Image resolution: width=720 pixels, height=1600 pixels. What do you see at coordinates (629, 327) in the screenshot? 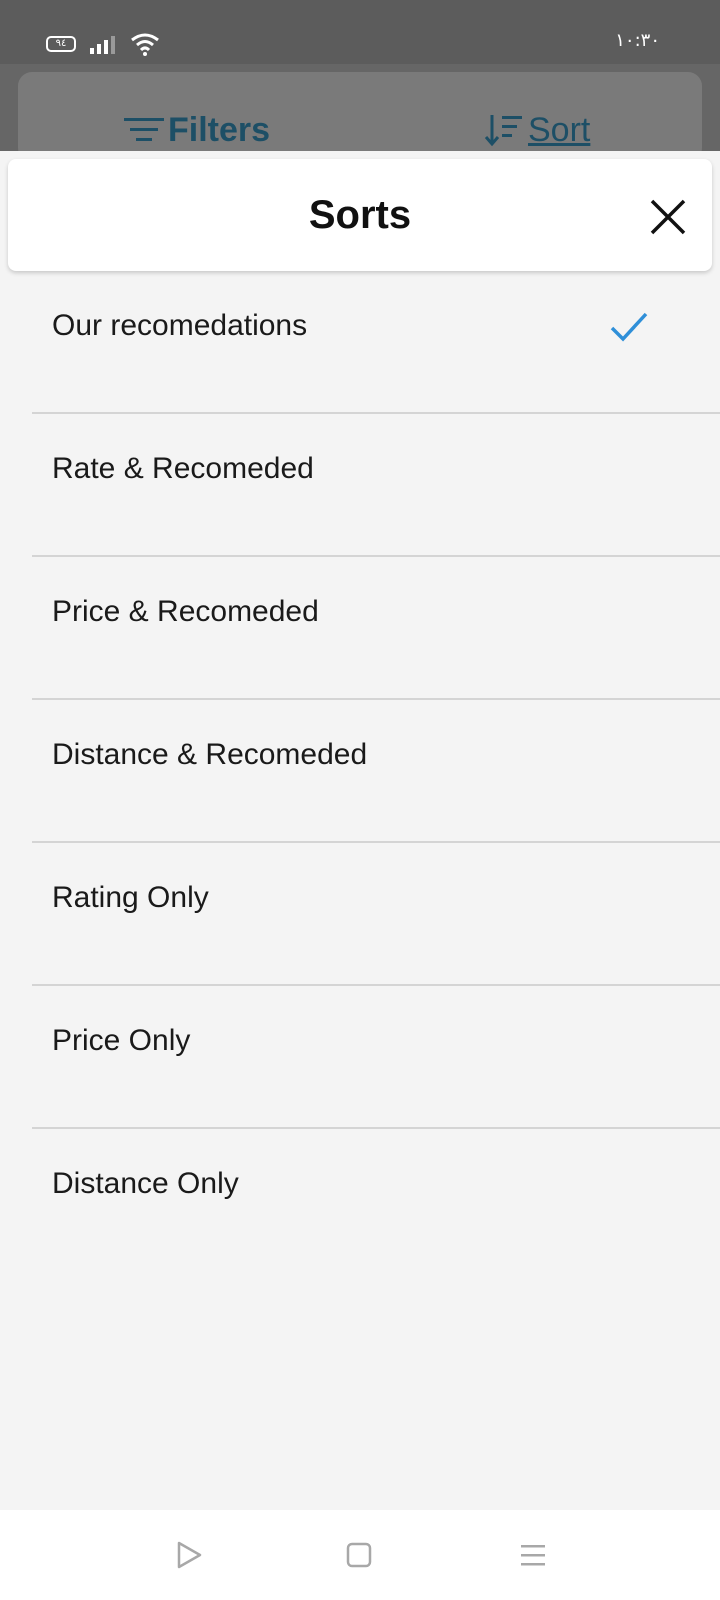
I see `checkmark-icon` at bounding box center [629, 327].